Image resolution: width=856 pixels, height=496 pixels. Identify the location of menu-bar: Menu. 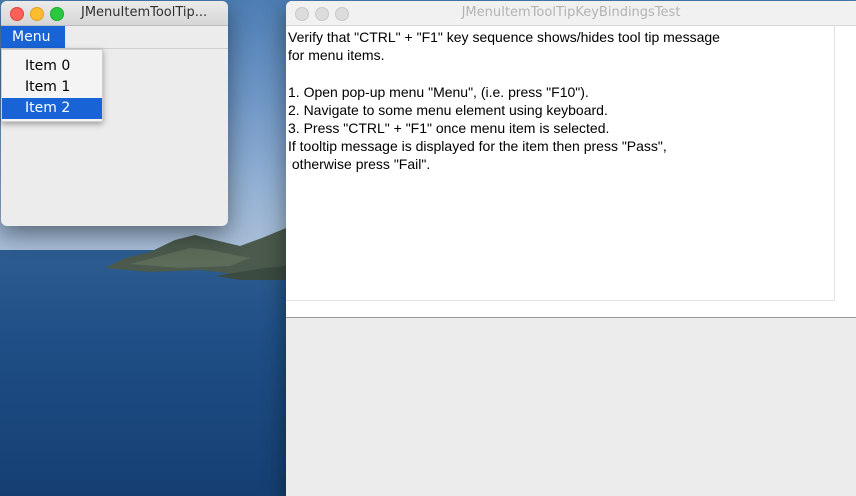
(114, 37).